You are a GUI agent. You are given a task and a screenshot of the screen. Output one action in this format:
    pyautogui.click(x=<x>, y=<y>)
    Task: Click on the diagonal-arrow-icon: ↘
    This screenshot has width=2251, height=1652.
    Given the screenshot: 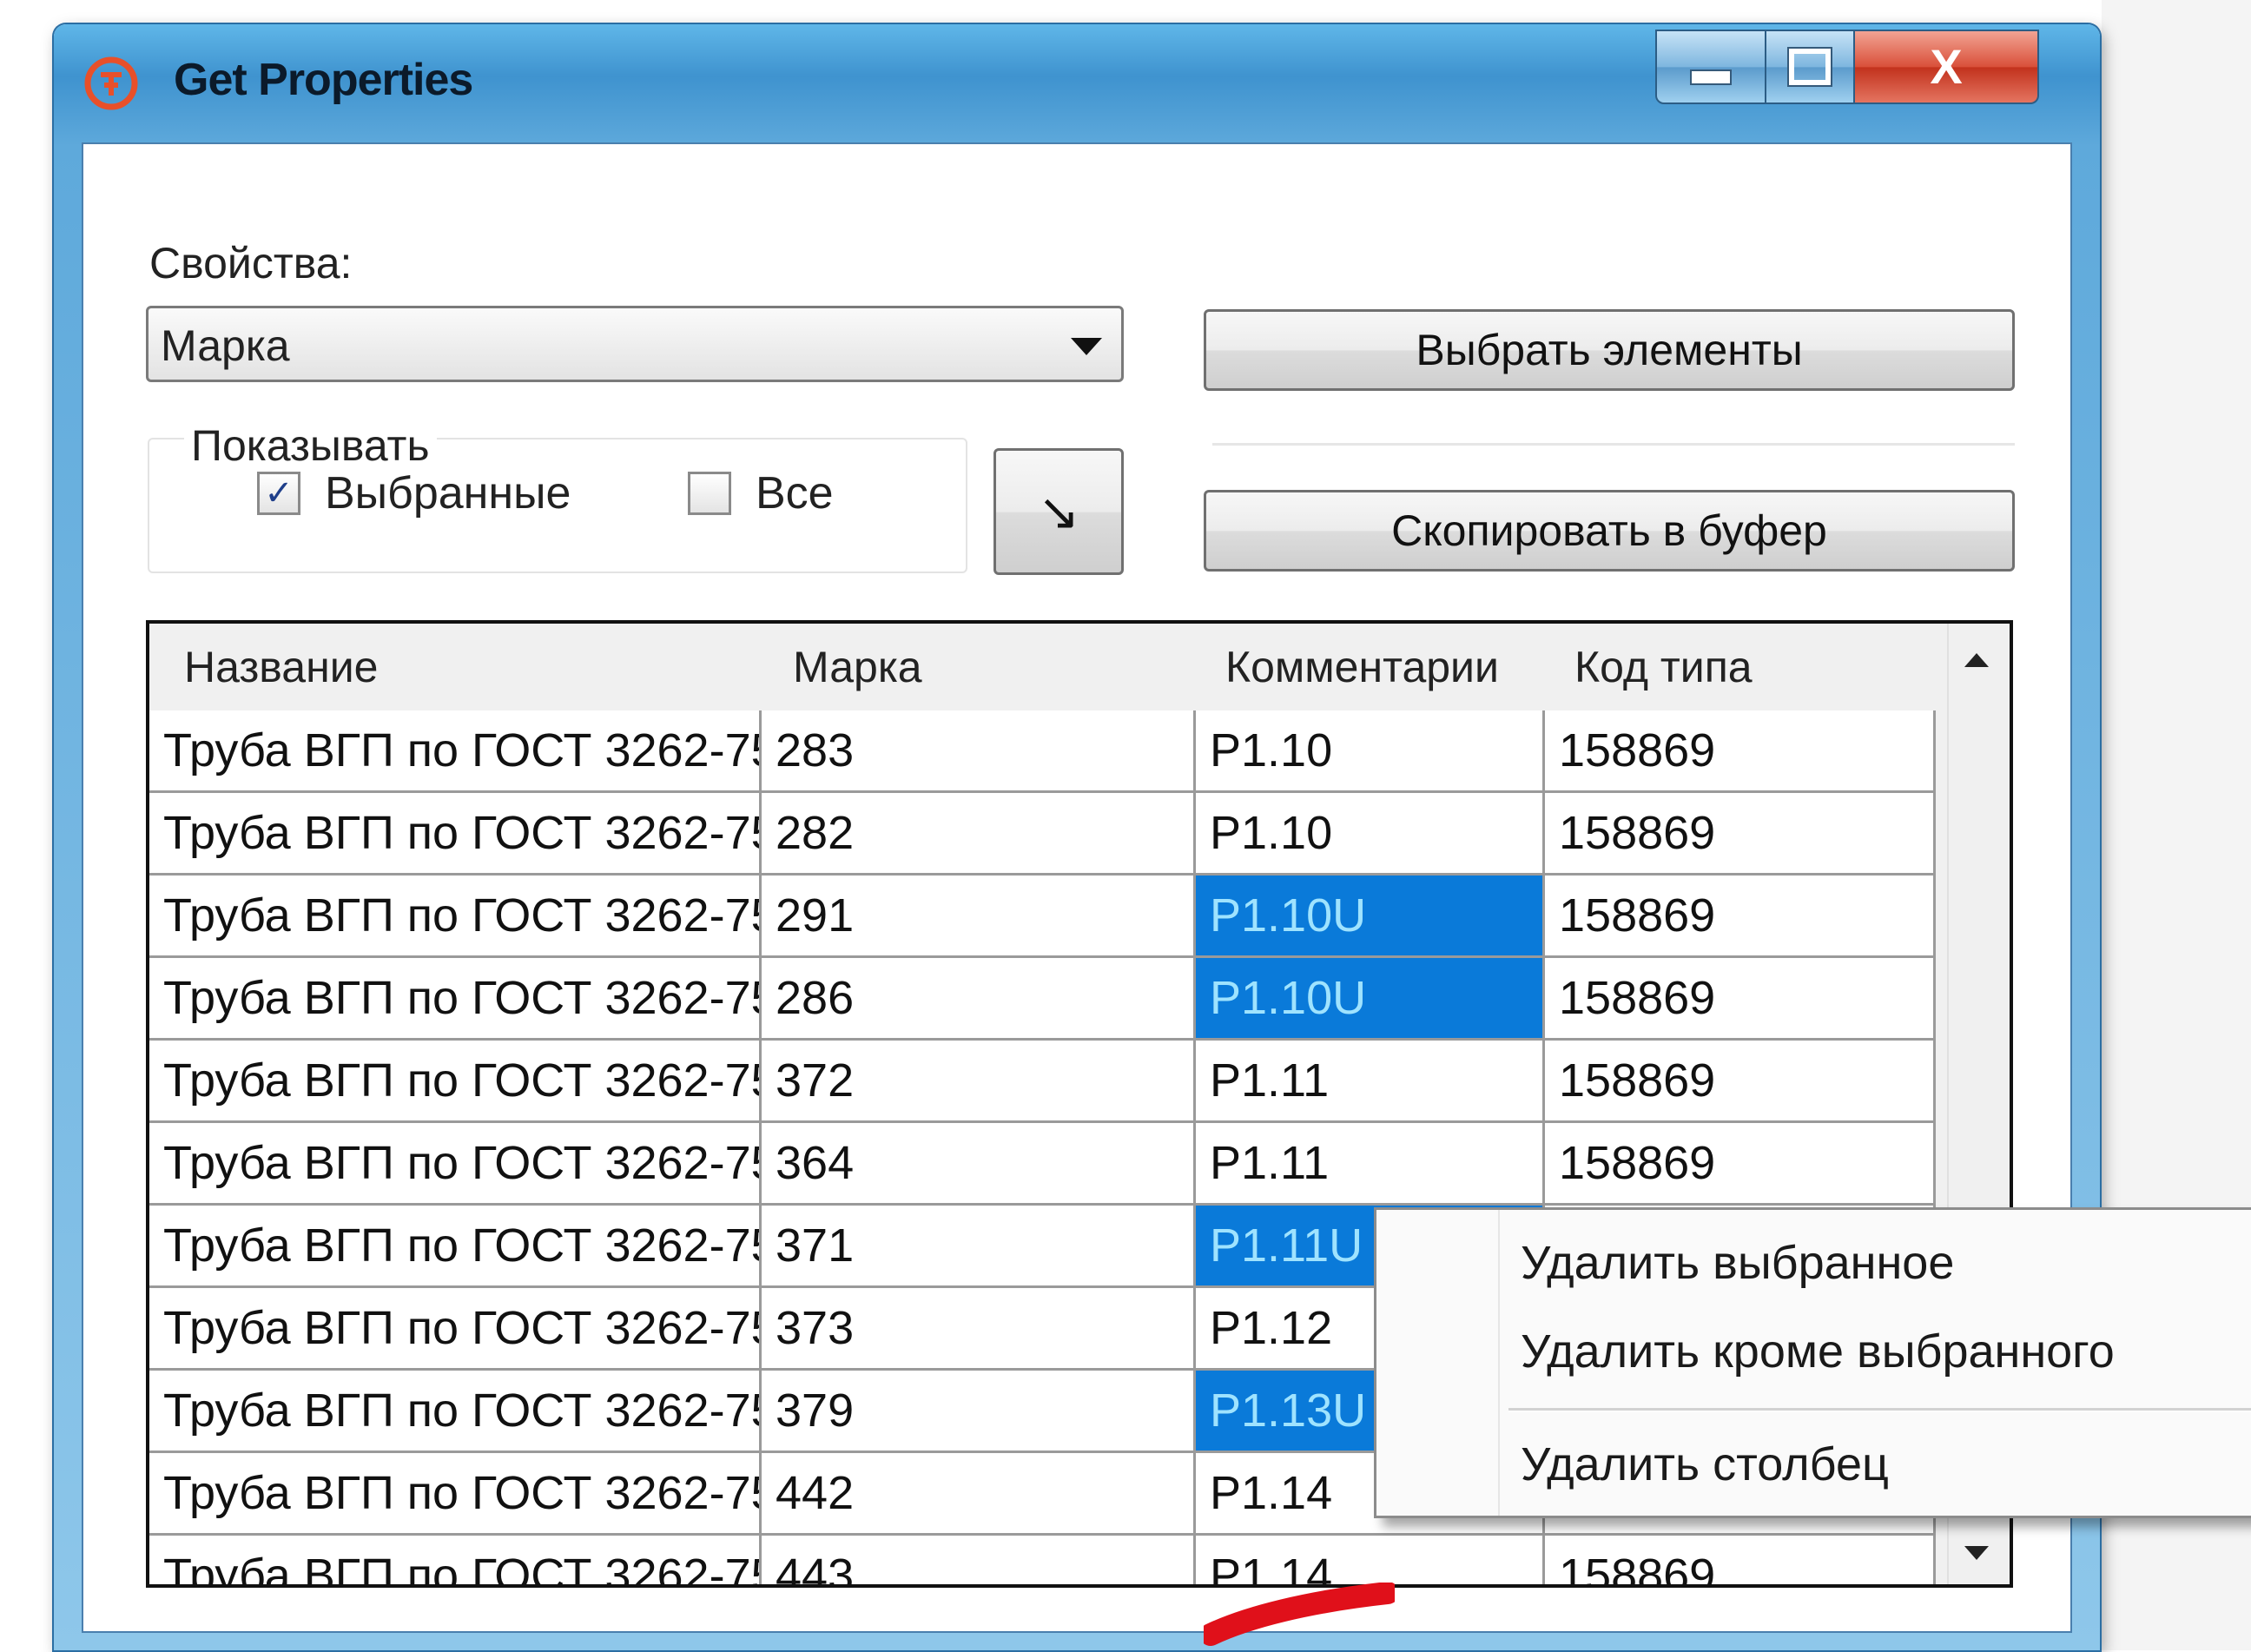 What is the action you would take?
    pyautogui.click(x=1058, y=512)
    